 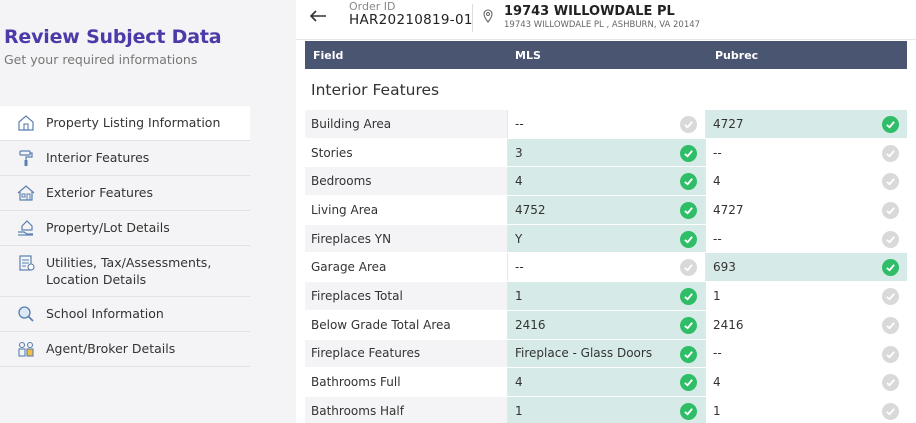 I want to click on field-label: Fireplace Features, so click(x=366, y=353).